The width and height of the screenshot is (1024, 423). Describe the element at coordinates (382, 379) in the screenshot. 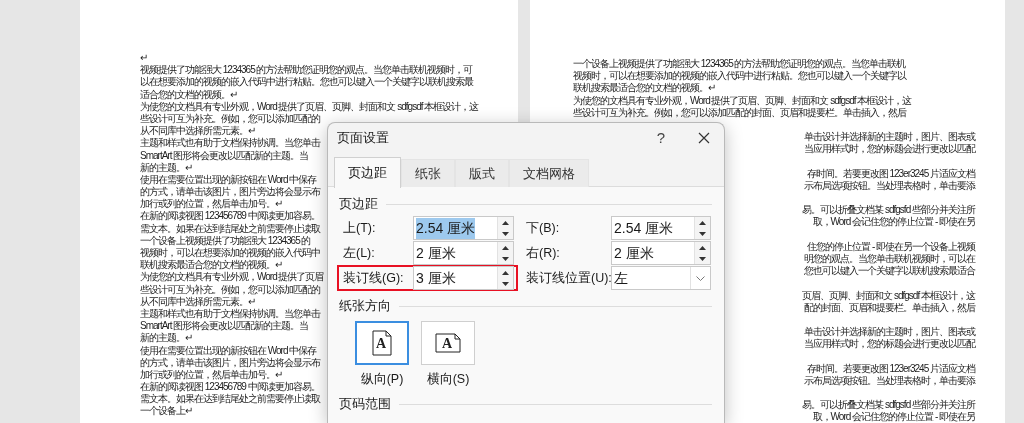

I see `orientation-label: 纵向(P)` at that location.